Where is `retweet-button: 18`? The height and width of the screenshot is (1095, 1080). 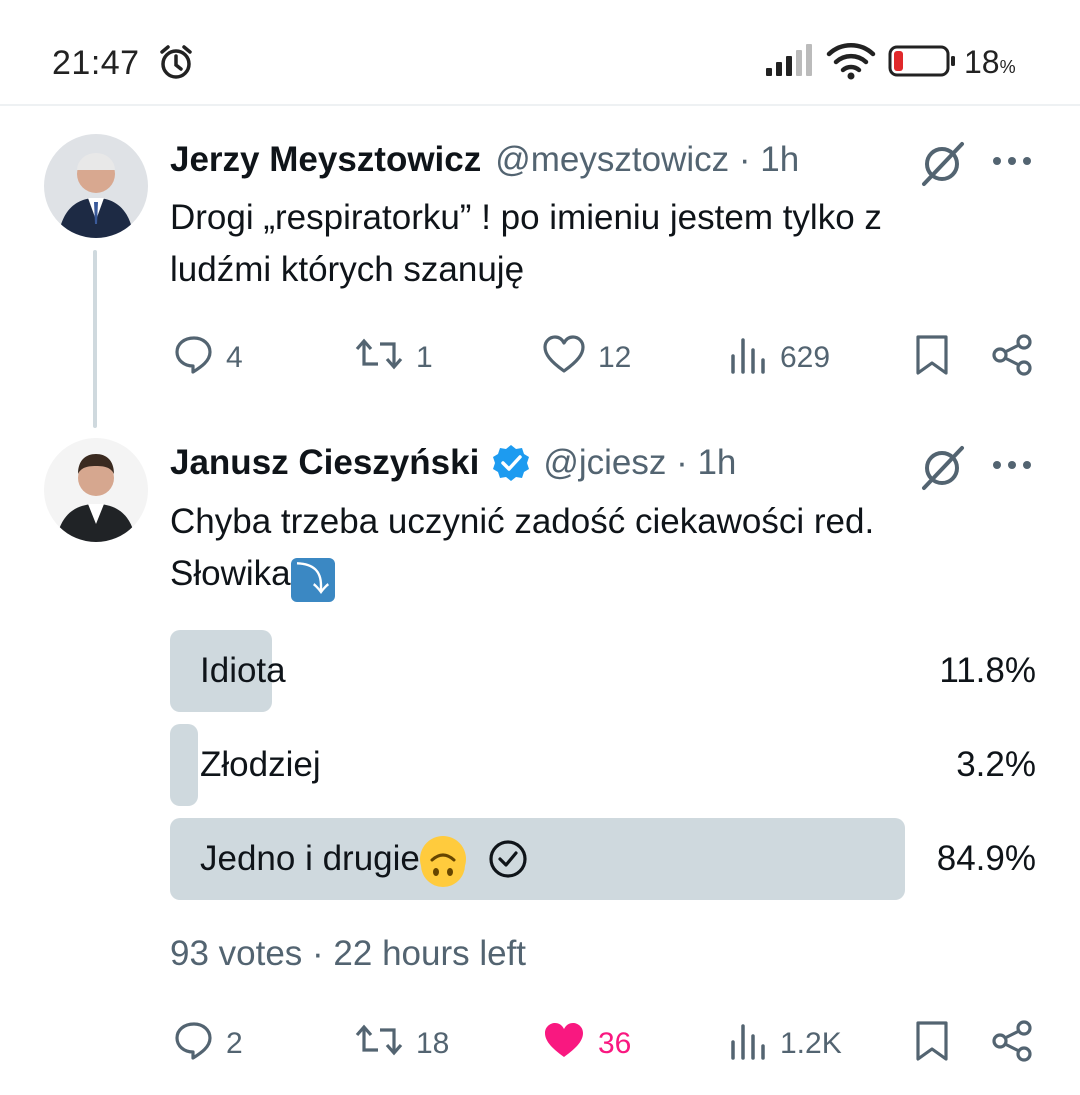
retweet-button: 18 is located at coordinates (401, 1044).